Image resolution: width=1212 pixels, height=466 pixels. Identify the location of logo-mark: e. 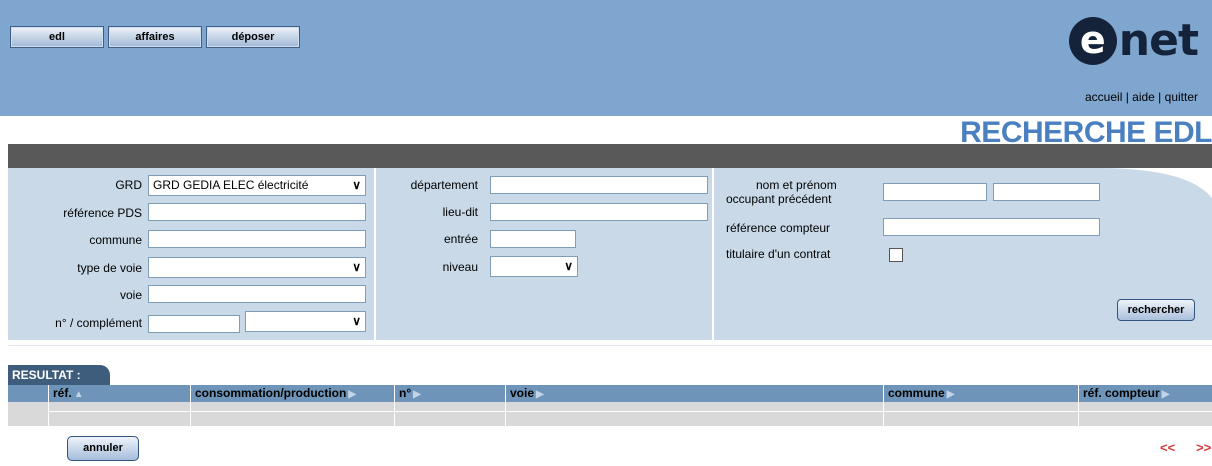
(1092, 41).